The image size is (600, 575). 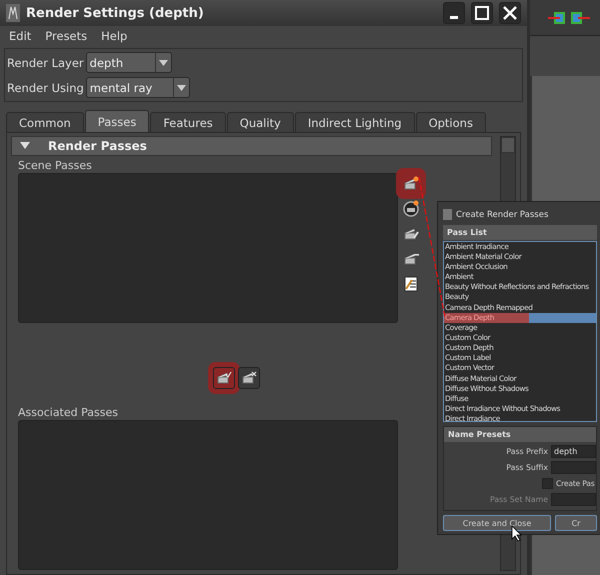 What do you see at coordinates (517, 533) in the screenshot?
I see `mouse-pointer-icon` at bounding box center [517, 533].